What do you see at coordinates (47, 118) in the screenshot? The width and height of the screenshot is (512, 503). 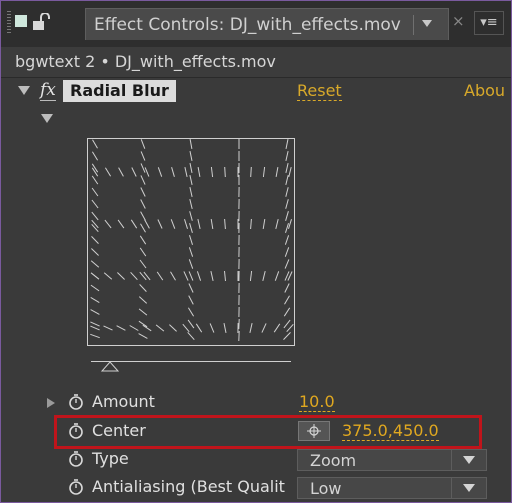 I see `expand-triangle-icon` at bounding box center [47, 118].